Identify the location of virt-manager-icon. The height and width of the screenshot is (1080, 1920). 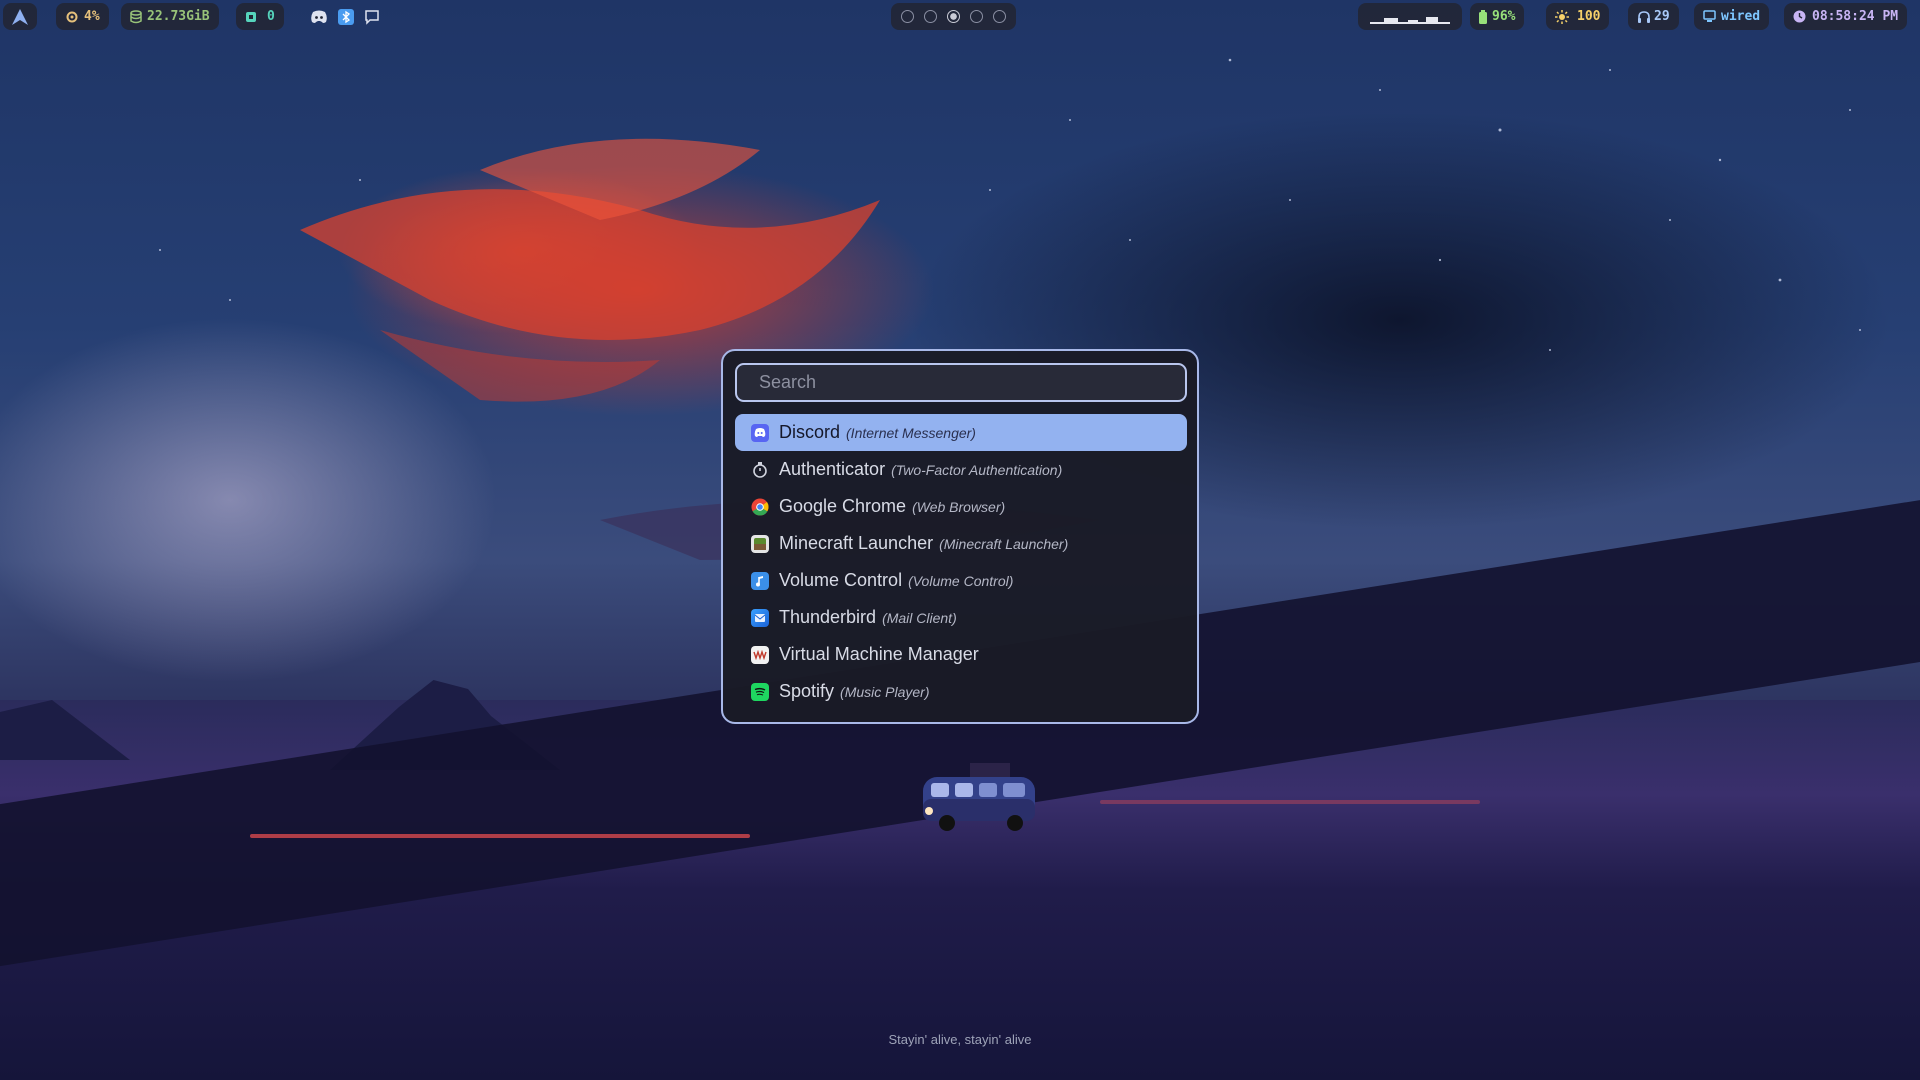
(760, 654).